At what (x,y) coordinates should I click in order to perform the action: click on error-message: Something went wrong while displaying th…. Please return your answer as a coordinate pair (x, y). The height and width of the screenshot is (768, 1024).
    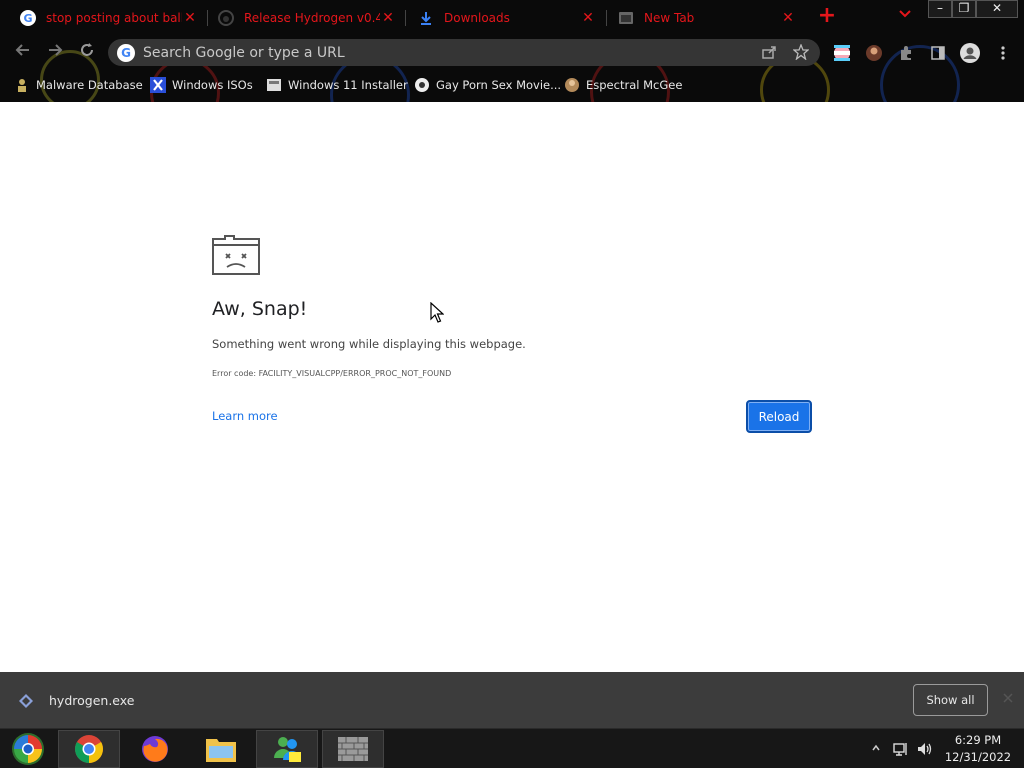
    Looking at the image, I should click on (369, 344).